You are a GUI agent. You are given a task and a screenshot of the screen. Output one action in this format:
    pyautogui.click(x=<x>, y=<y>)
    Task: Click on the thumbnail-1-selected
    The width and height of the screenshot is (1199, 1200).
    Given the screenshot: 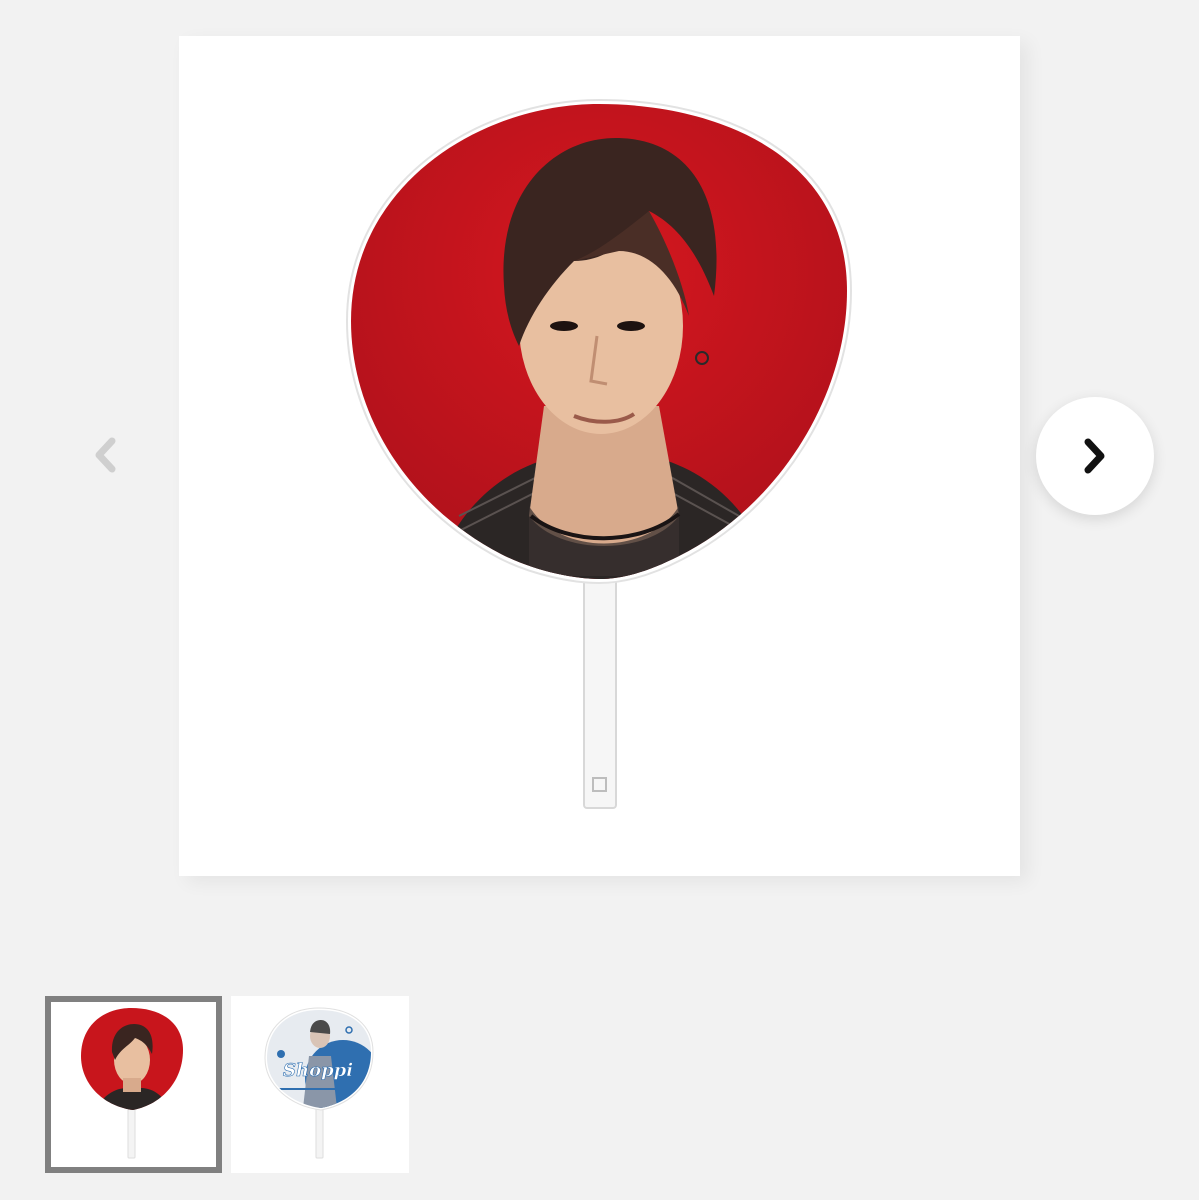 What is the action you would take?
    pyautogui.click(x=133, y=1084)
    